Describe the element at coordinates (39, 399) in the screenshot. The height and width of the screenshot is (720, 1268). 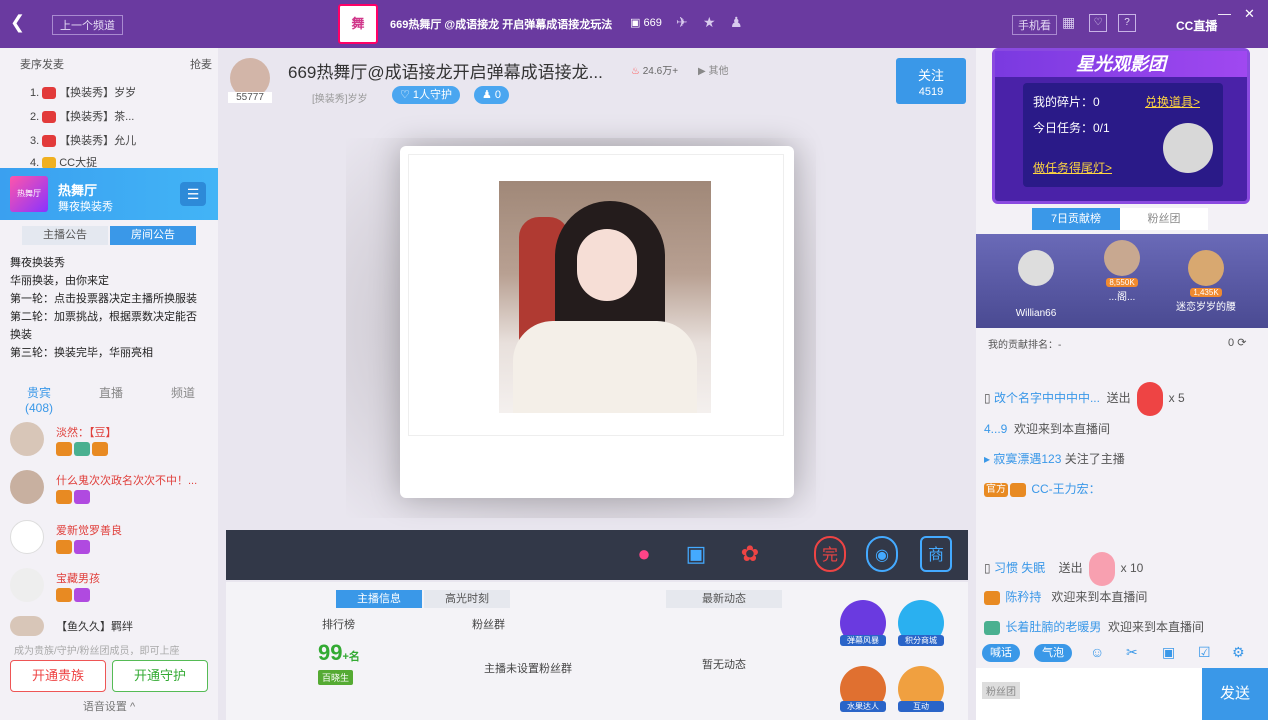
I see `tab-guests: 贵宾 (408)` at that location.